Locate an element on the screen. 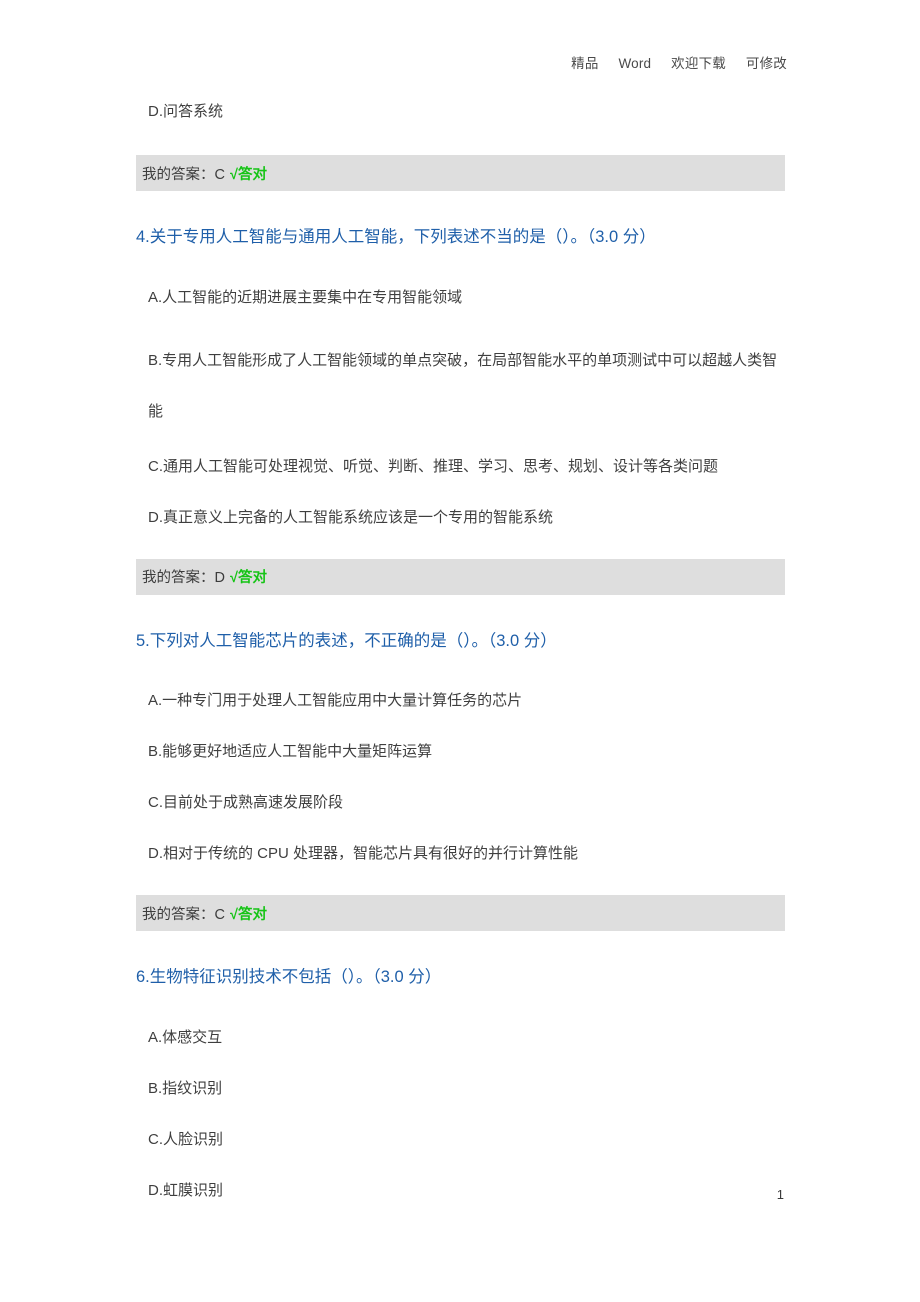  option-item: B.能够更好地适应人工智能中大量矩阵运算 is located at coordinates (290, 751).